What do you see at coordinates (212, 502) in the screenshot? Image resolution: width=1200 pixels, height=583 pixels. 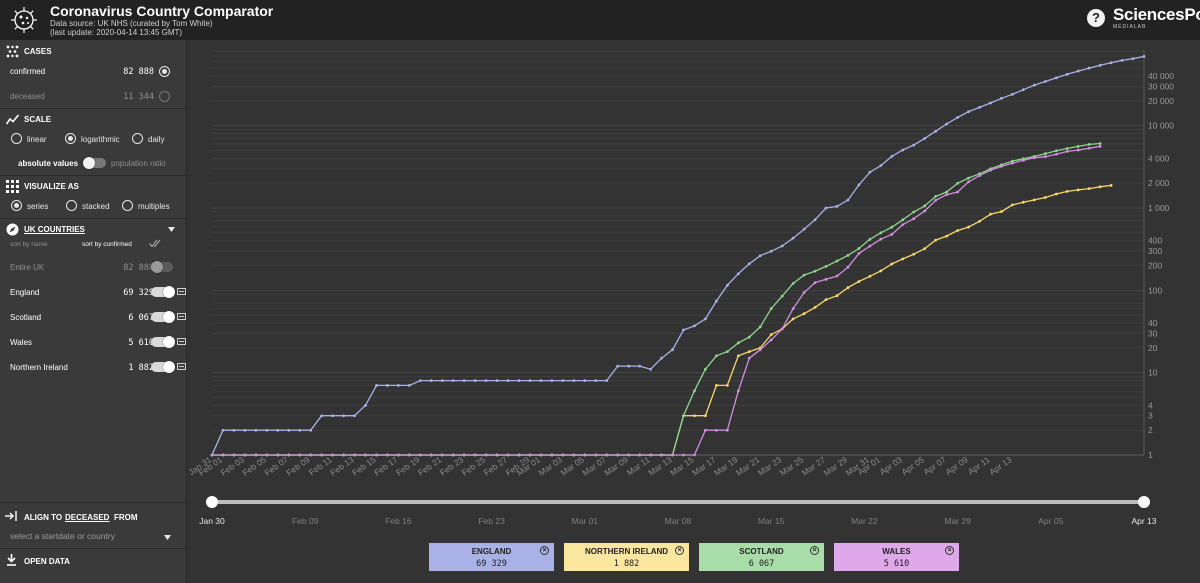 I see `range-start-handle` at bounding box center [212, 502].